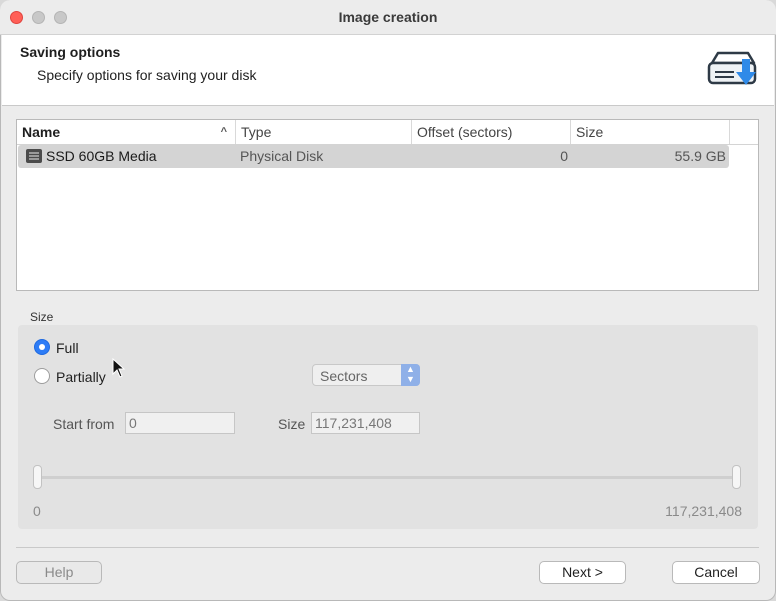 The width and height of the screenshot is (776, 601). Describe the element at coordinates (42, 317) in the screenshot. I see `size-group-label: Size` at that location.